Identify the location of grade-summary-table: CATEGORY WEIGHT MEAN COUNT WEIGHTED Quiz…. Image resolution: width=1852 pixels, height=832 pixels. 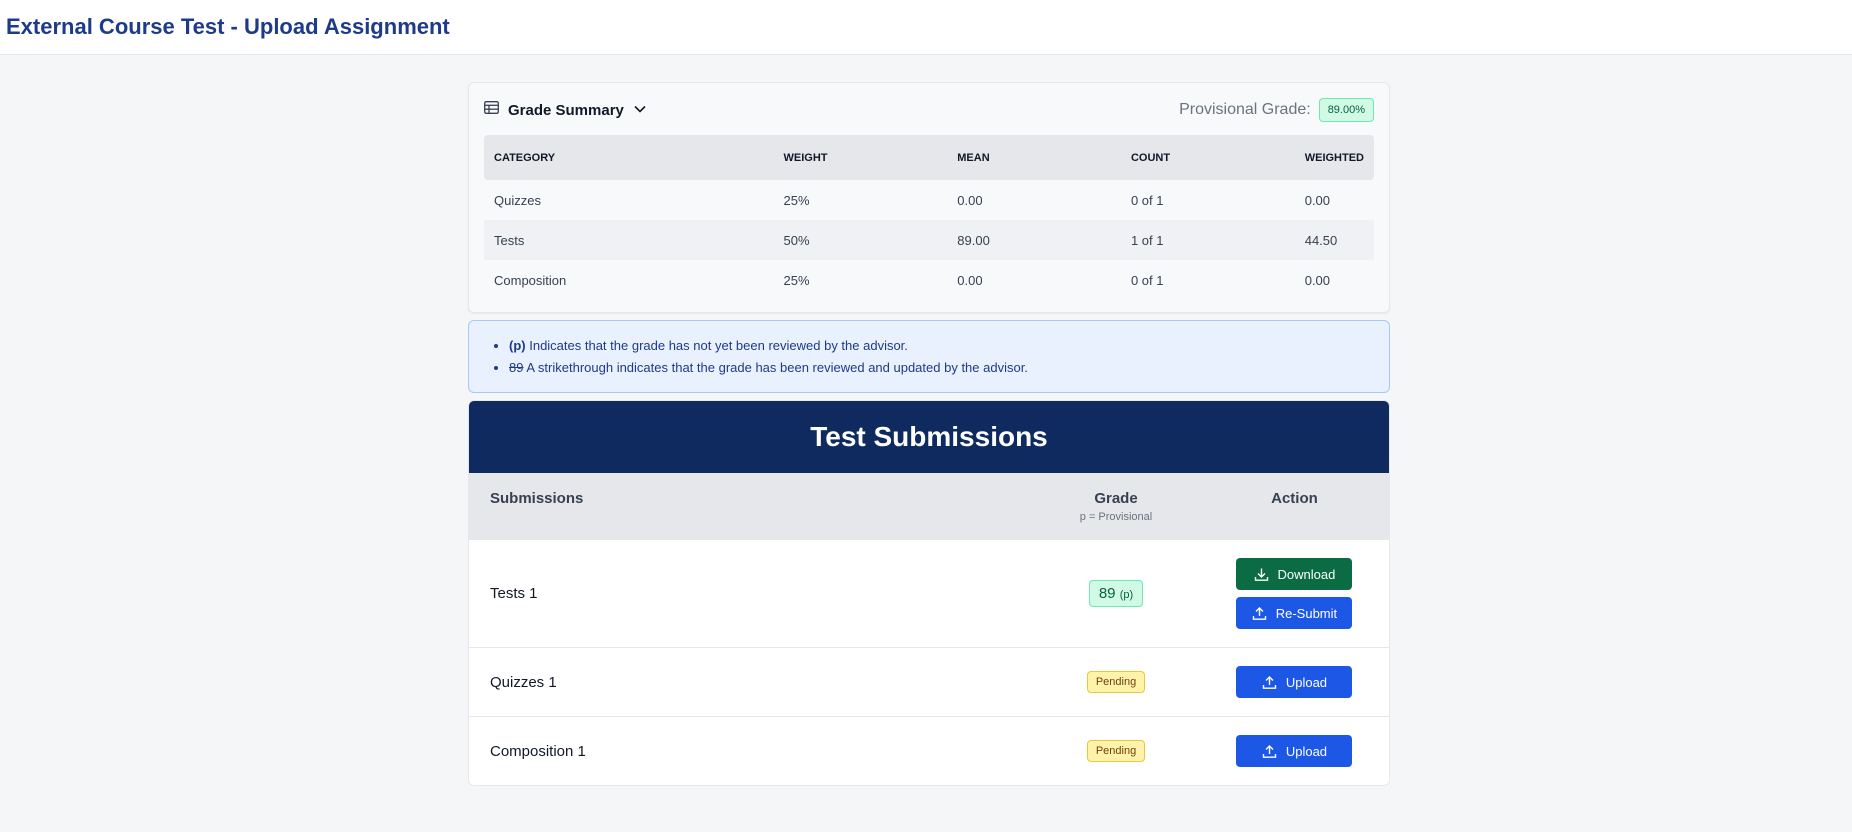
(929, 217).